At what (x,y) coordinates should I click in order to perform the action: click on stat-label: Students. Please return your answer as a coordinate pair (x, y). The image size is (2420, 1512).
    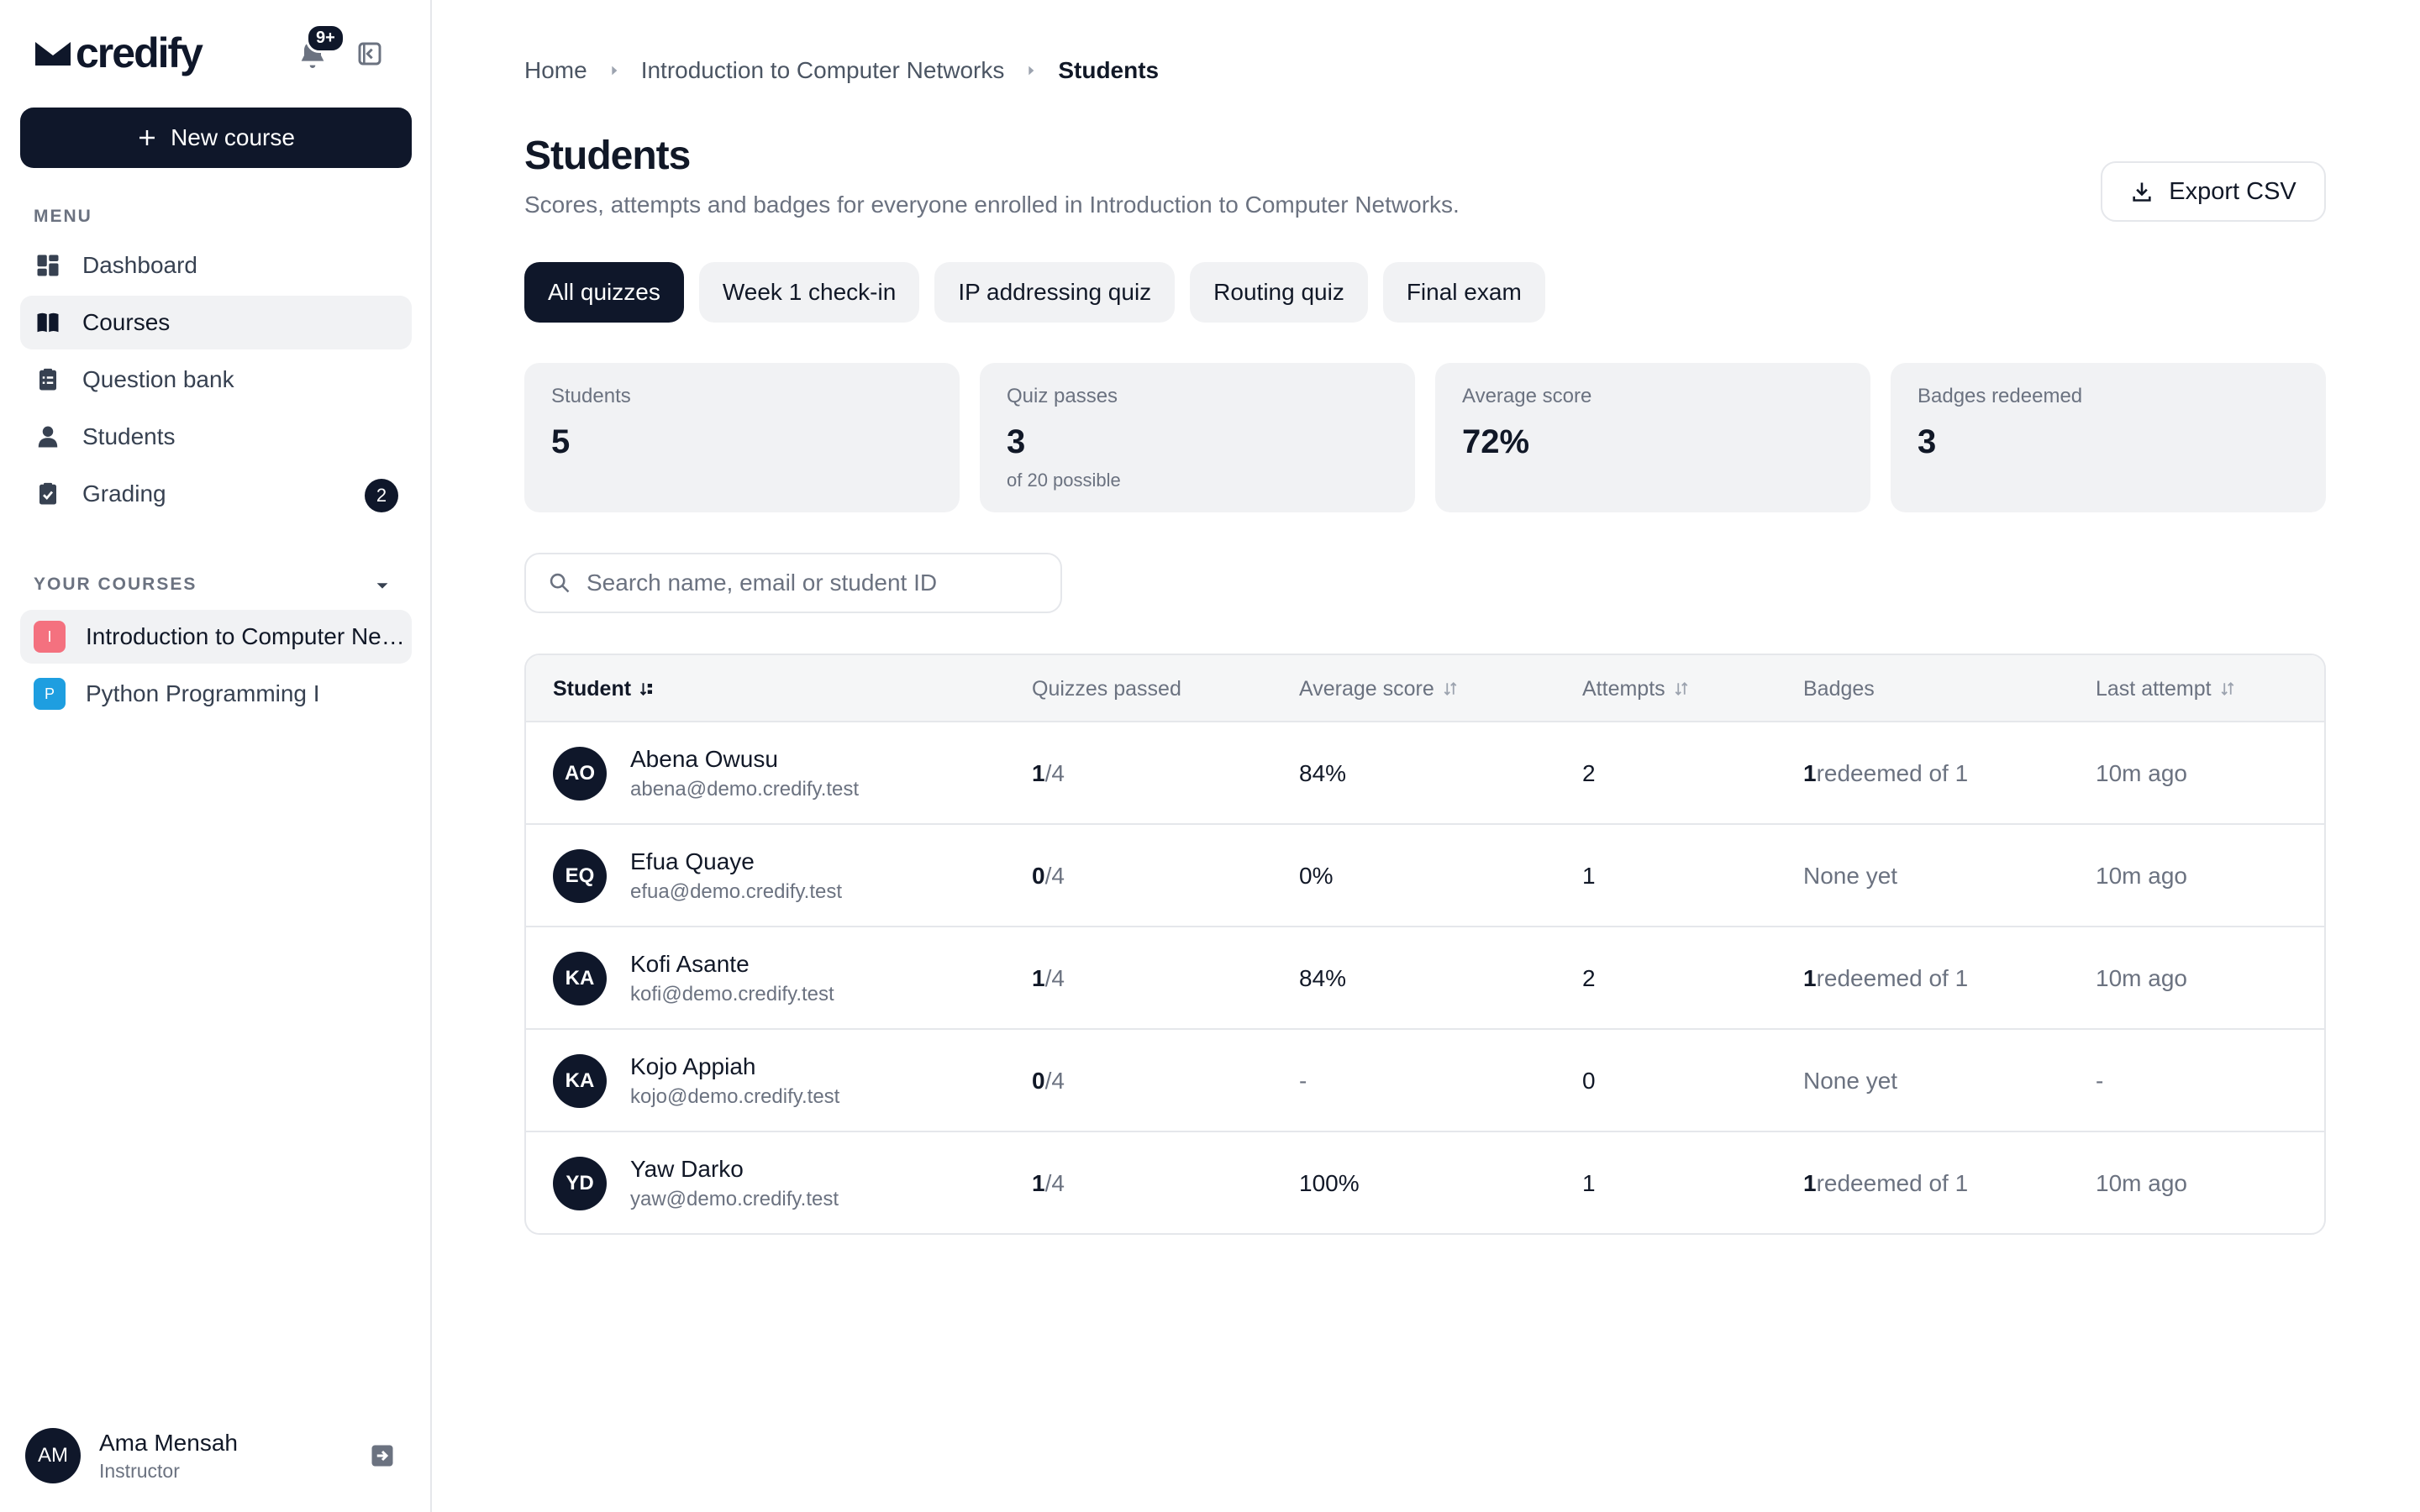
    Looking at the image, I should click on (591, 396).